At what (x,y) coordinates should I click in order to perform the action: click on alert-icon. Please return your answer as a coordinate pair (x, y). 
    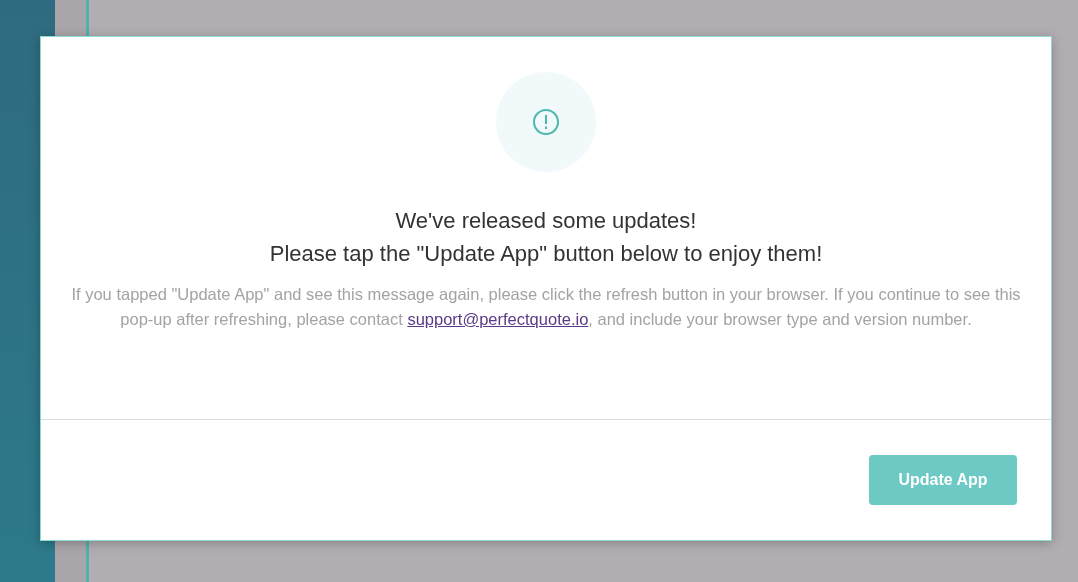
    Looking at the image, I should click on (546, 122).